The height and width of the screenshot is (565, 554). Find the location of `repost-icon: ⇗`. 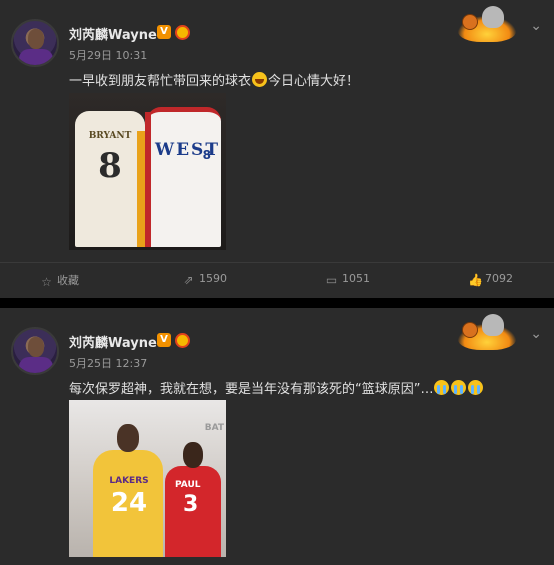

repost-icon: ⇗ is located at coordinates (188, 280).